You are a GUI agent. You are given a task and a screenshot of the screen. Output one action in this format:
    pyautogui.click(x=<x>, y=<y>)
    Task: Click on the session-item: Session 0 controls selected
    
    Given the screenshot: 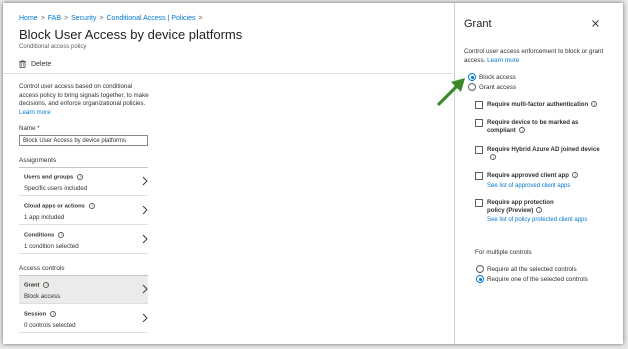 What is the action you would take?
    pyautogui.click(x=83, y=319)
    